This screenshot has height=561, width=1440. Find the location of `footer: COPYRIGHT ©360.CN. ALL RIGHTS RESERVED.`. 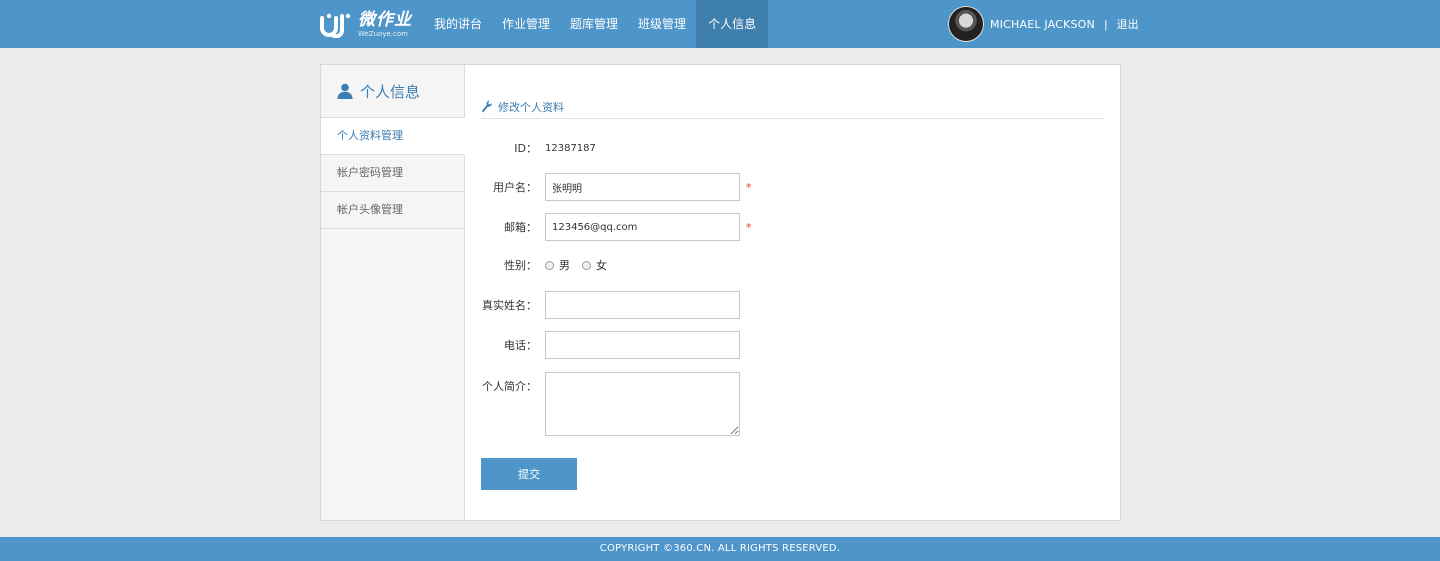

footer: COPYRIGHT ©360.CN. ALL RIGHTS RESERVED. is located at coordinates (720, 549).